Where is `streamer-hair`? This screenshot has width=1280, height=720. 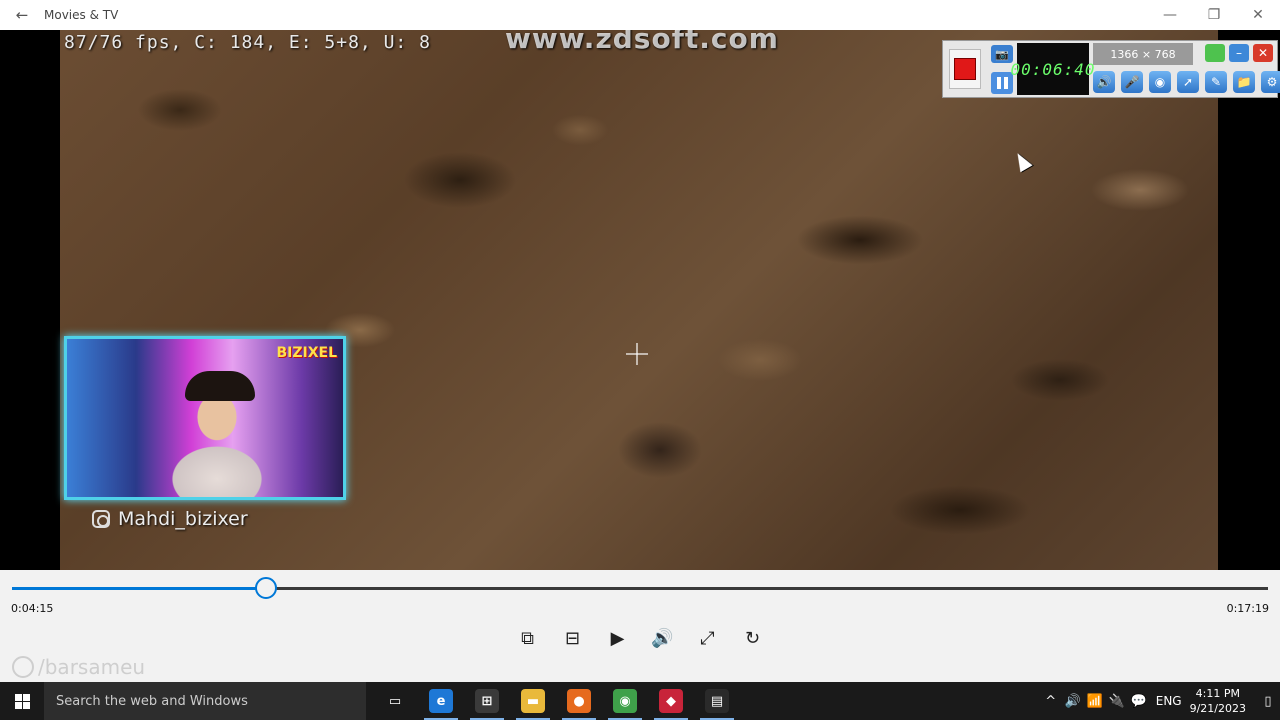 streamer-hair is located at coordinates (220, 386).